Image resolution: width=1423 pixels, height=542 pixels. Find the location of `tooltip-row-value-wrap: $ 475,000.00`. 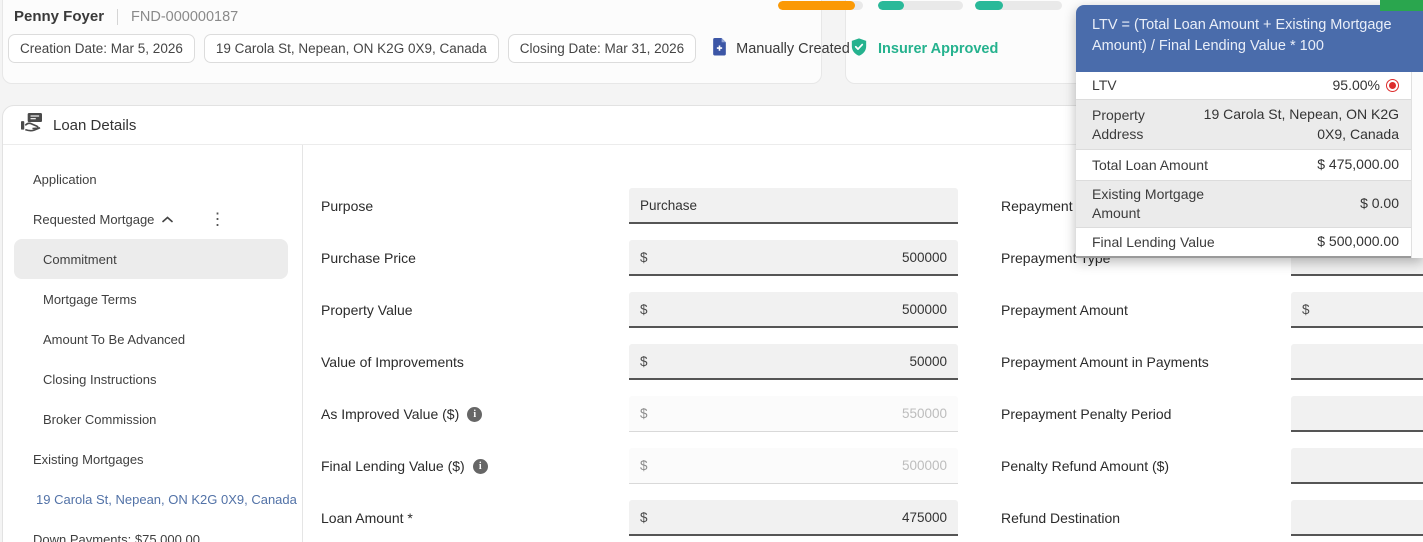

tooltip-row-value-wrap: $ 475,000.00 is located at coordinates (1358, 165).